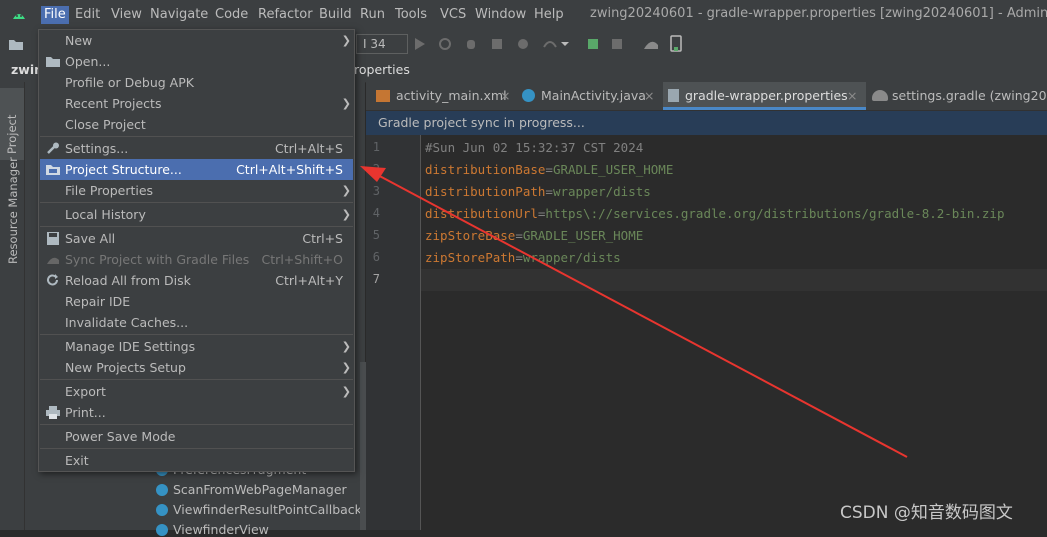  Describe the element at coordinates (926, 513) in the screenshot. I see `watermark: CSDN @知音数码图文` at that location.